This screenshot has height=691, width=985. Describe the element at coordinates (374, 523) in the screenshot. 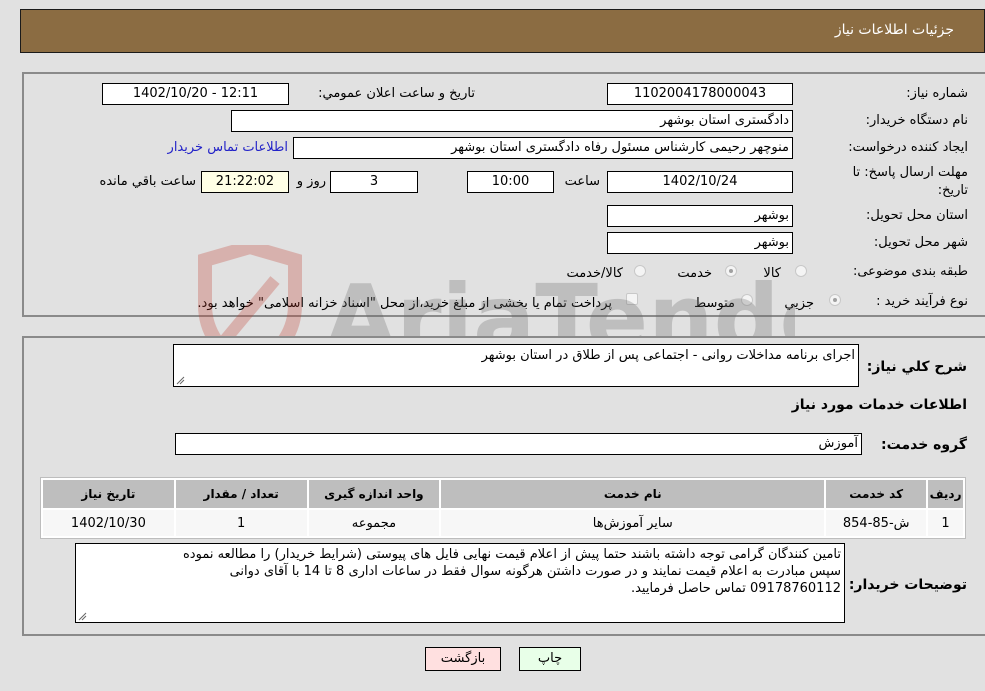

I see `cell-unit: مجموعه` at that location.